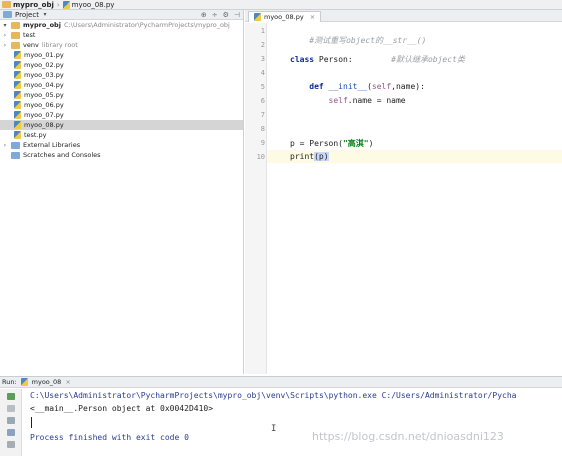 The height and width of the screenshot is (456, 562). Describe the element at coordinates (121, 95) in the screenshot. I see `tree-file: myoo_05.py` at that location.